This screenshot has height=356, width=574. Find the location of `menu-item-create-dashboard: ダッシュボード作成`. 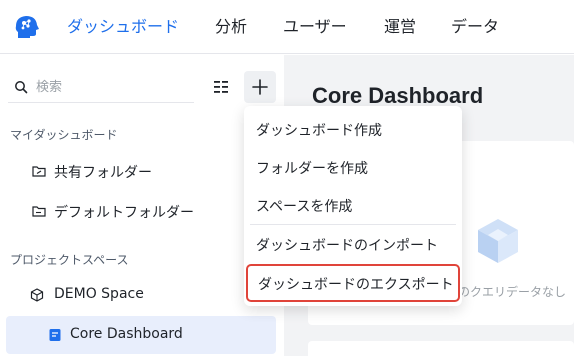

menu-item-create-dashboard: ダッシュボード作成 is located at coordinates (353, 129).